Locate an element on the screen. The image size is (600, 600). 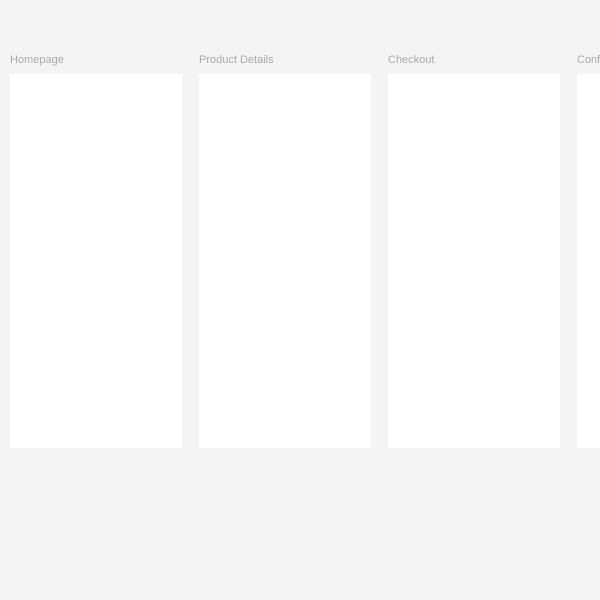
frame-label-homepage: Homepage is located at coordinates (96, 60).